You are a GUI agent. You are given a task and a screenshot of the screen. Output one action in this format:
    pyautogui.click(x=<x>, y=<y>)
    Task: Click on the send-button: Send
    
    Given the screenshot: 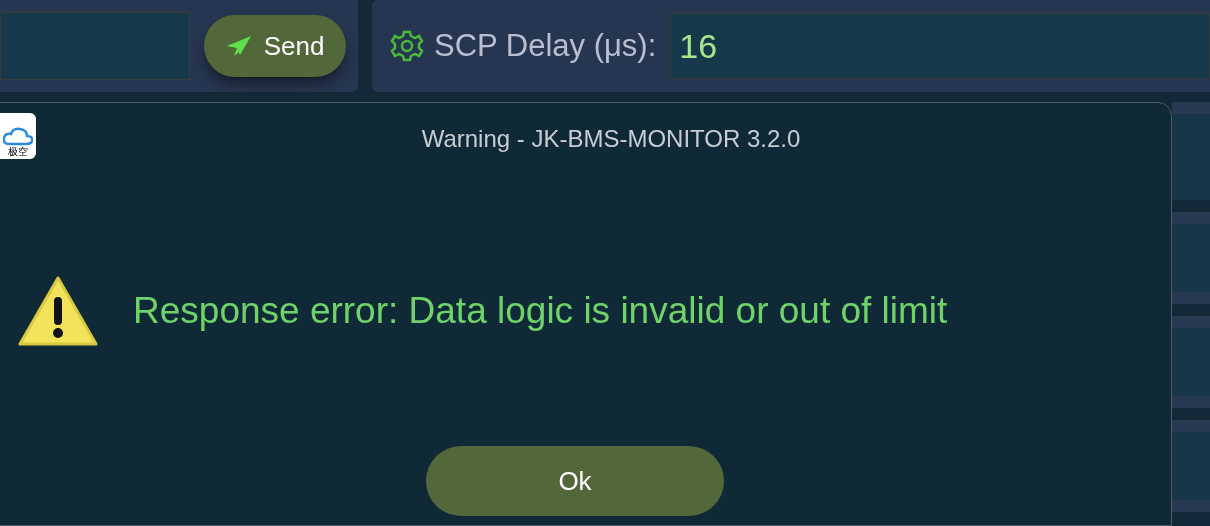 What is the action you would take?
    pyautogui.click(x=275, y=46)
    